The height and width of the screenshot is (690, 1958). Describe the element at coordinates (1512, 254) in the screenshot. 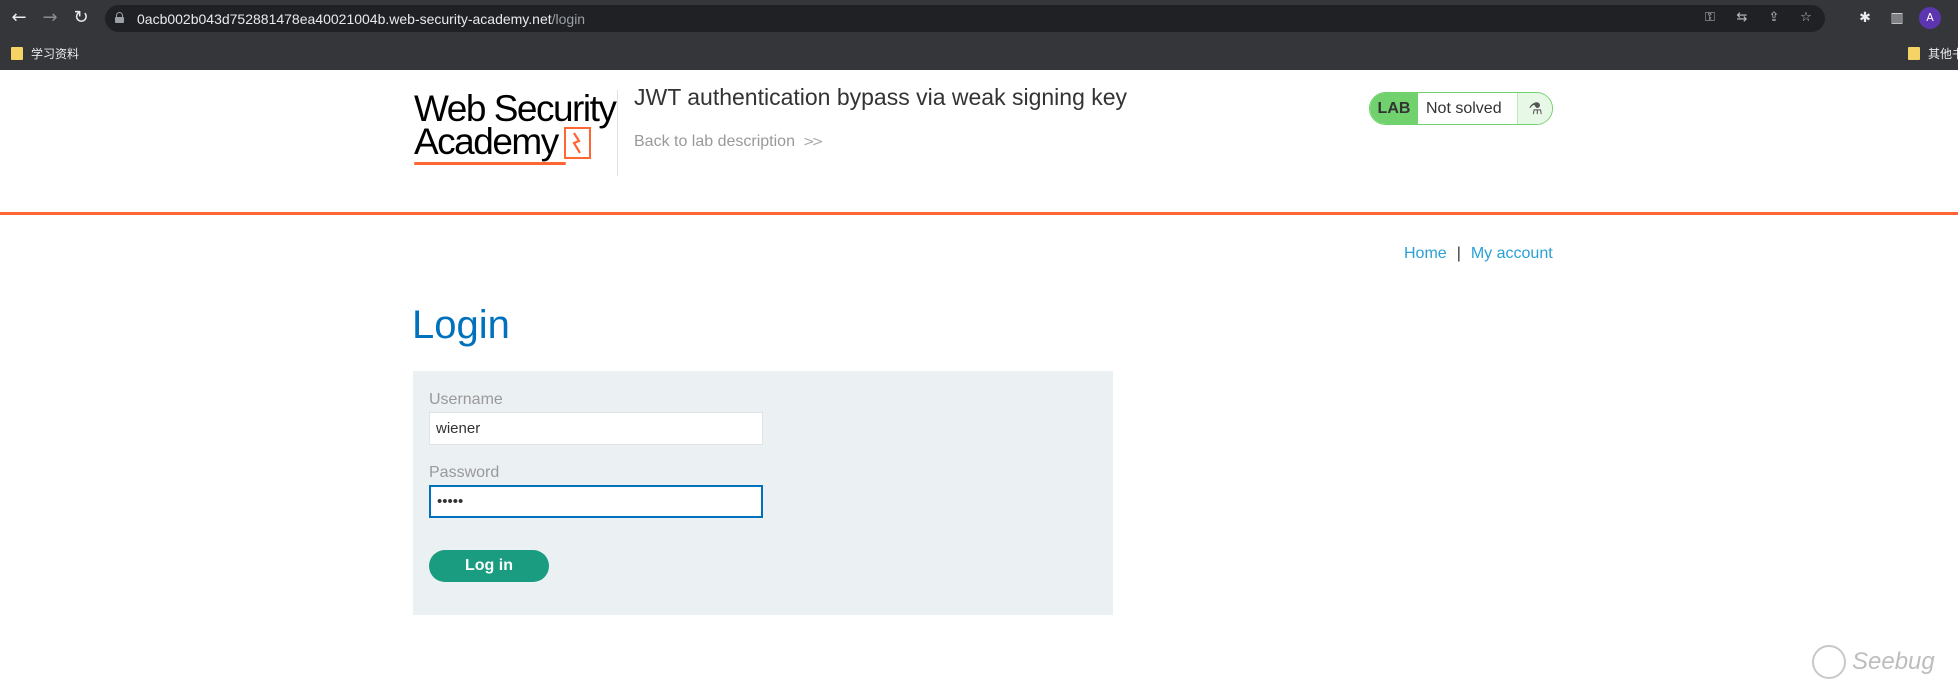

I see `my-account-link: My account` at that location.